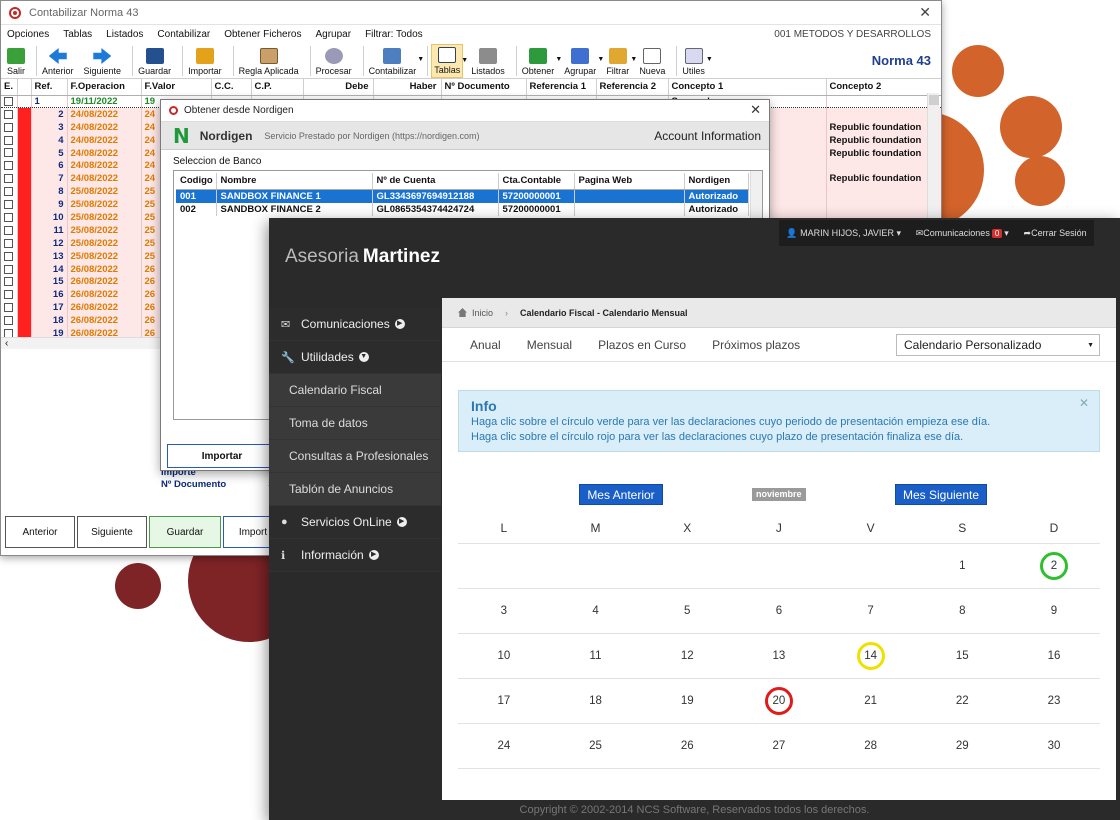  I want to click on breadcrumb-home: Inicio, so click(482, 313).